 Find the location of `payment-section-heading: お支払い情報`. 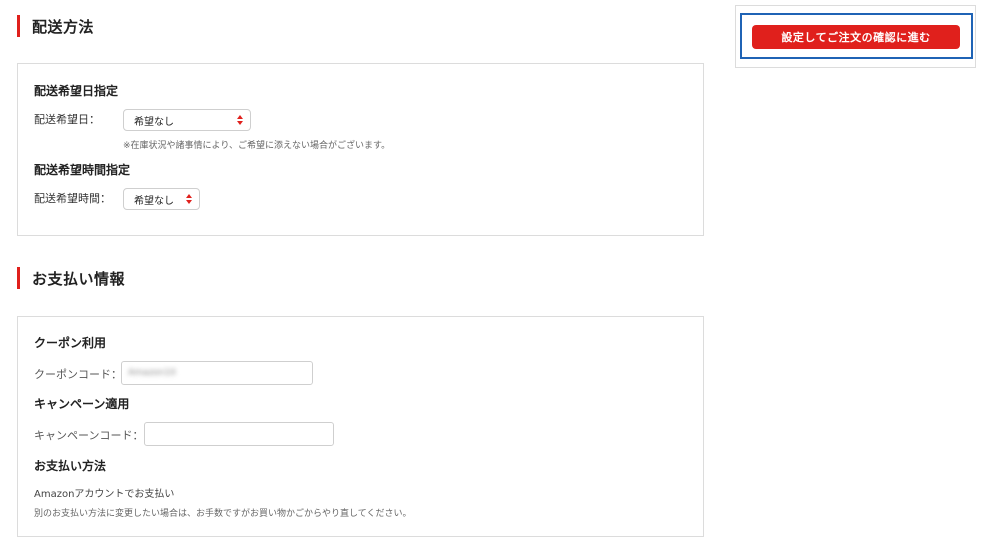

payment-section-heading: お支払い情報 is located at coordinates (71, 278).